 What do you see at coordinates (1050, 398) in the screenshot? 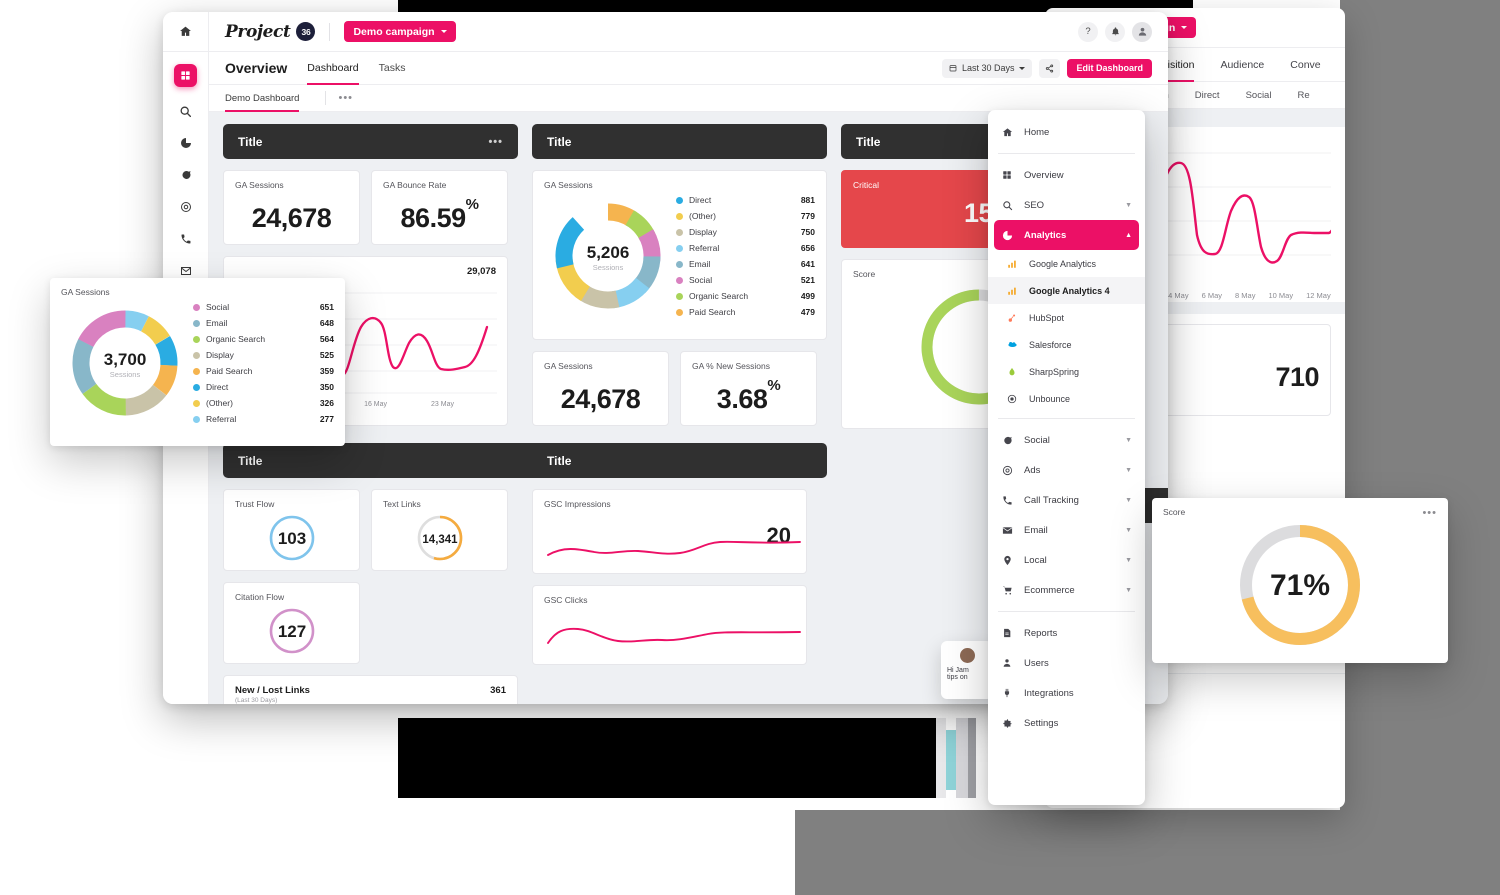
I see `menu-label: Unbounce` at bounding box center [1050, 398].